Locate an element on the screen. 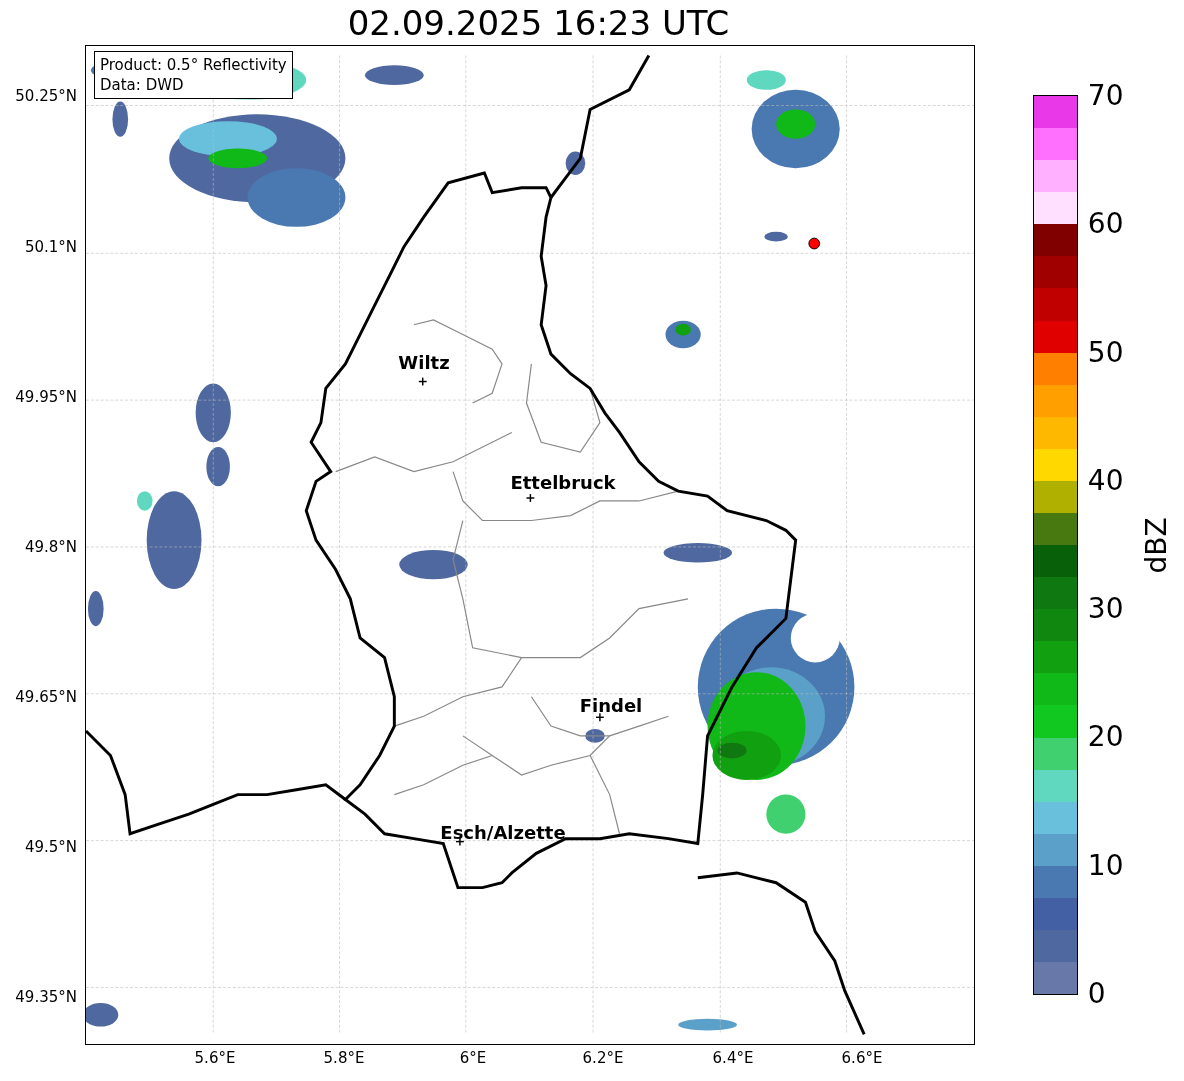 The width and height of the screenshot is (1184, 1081). colorbar-tick-label: 0 is located at coordinates (1096, 994).